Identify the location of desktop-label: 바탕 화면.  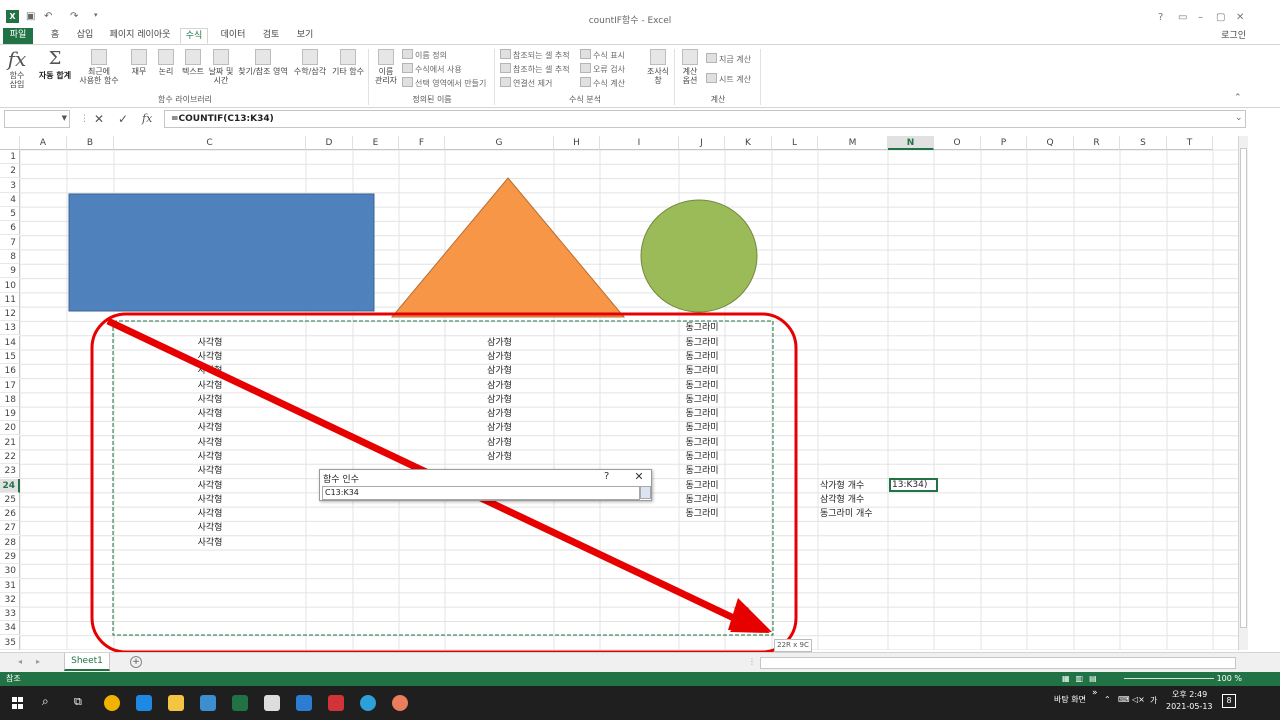
(1070, 699).